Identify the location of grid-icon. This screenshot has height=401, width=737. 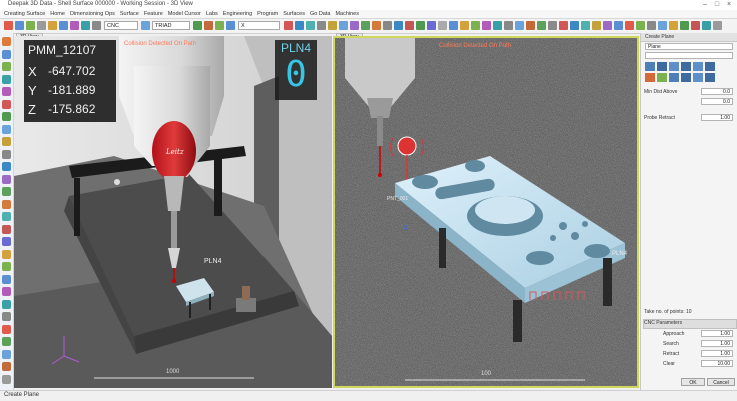
(197, 25).